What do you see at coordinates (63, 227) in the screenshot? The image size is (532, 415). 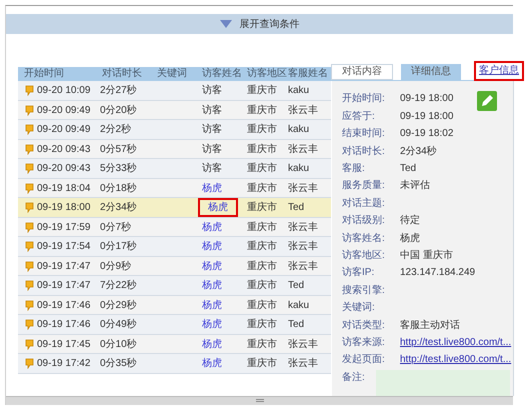 I see `start-time: 09-19 17:59` at bounding box center [63, 227].